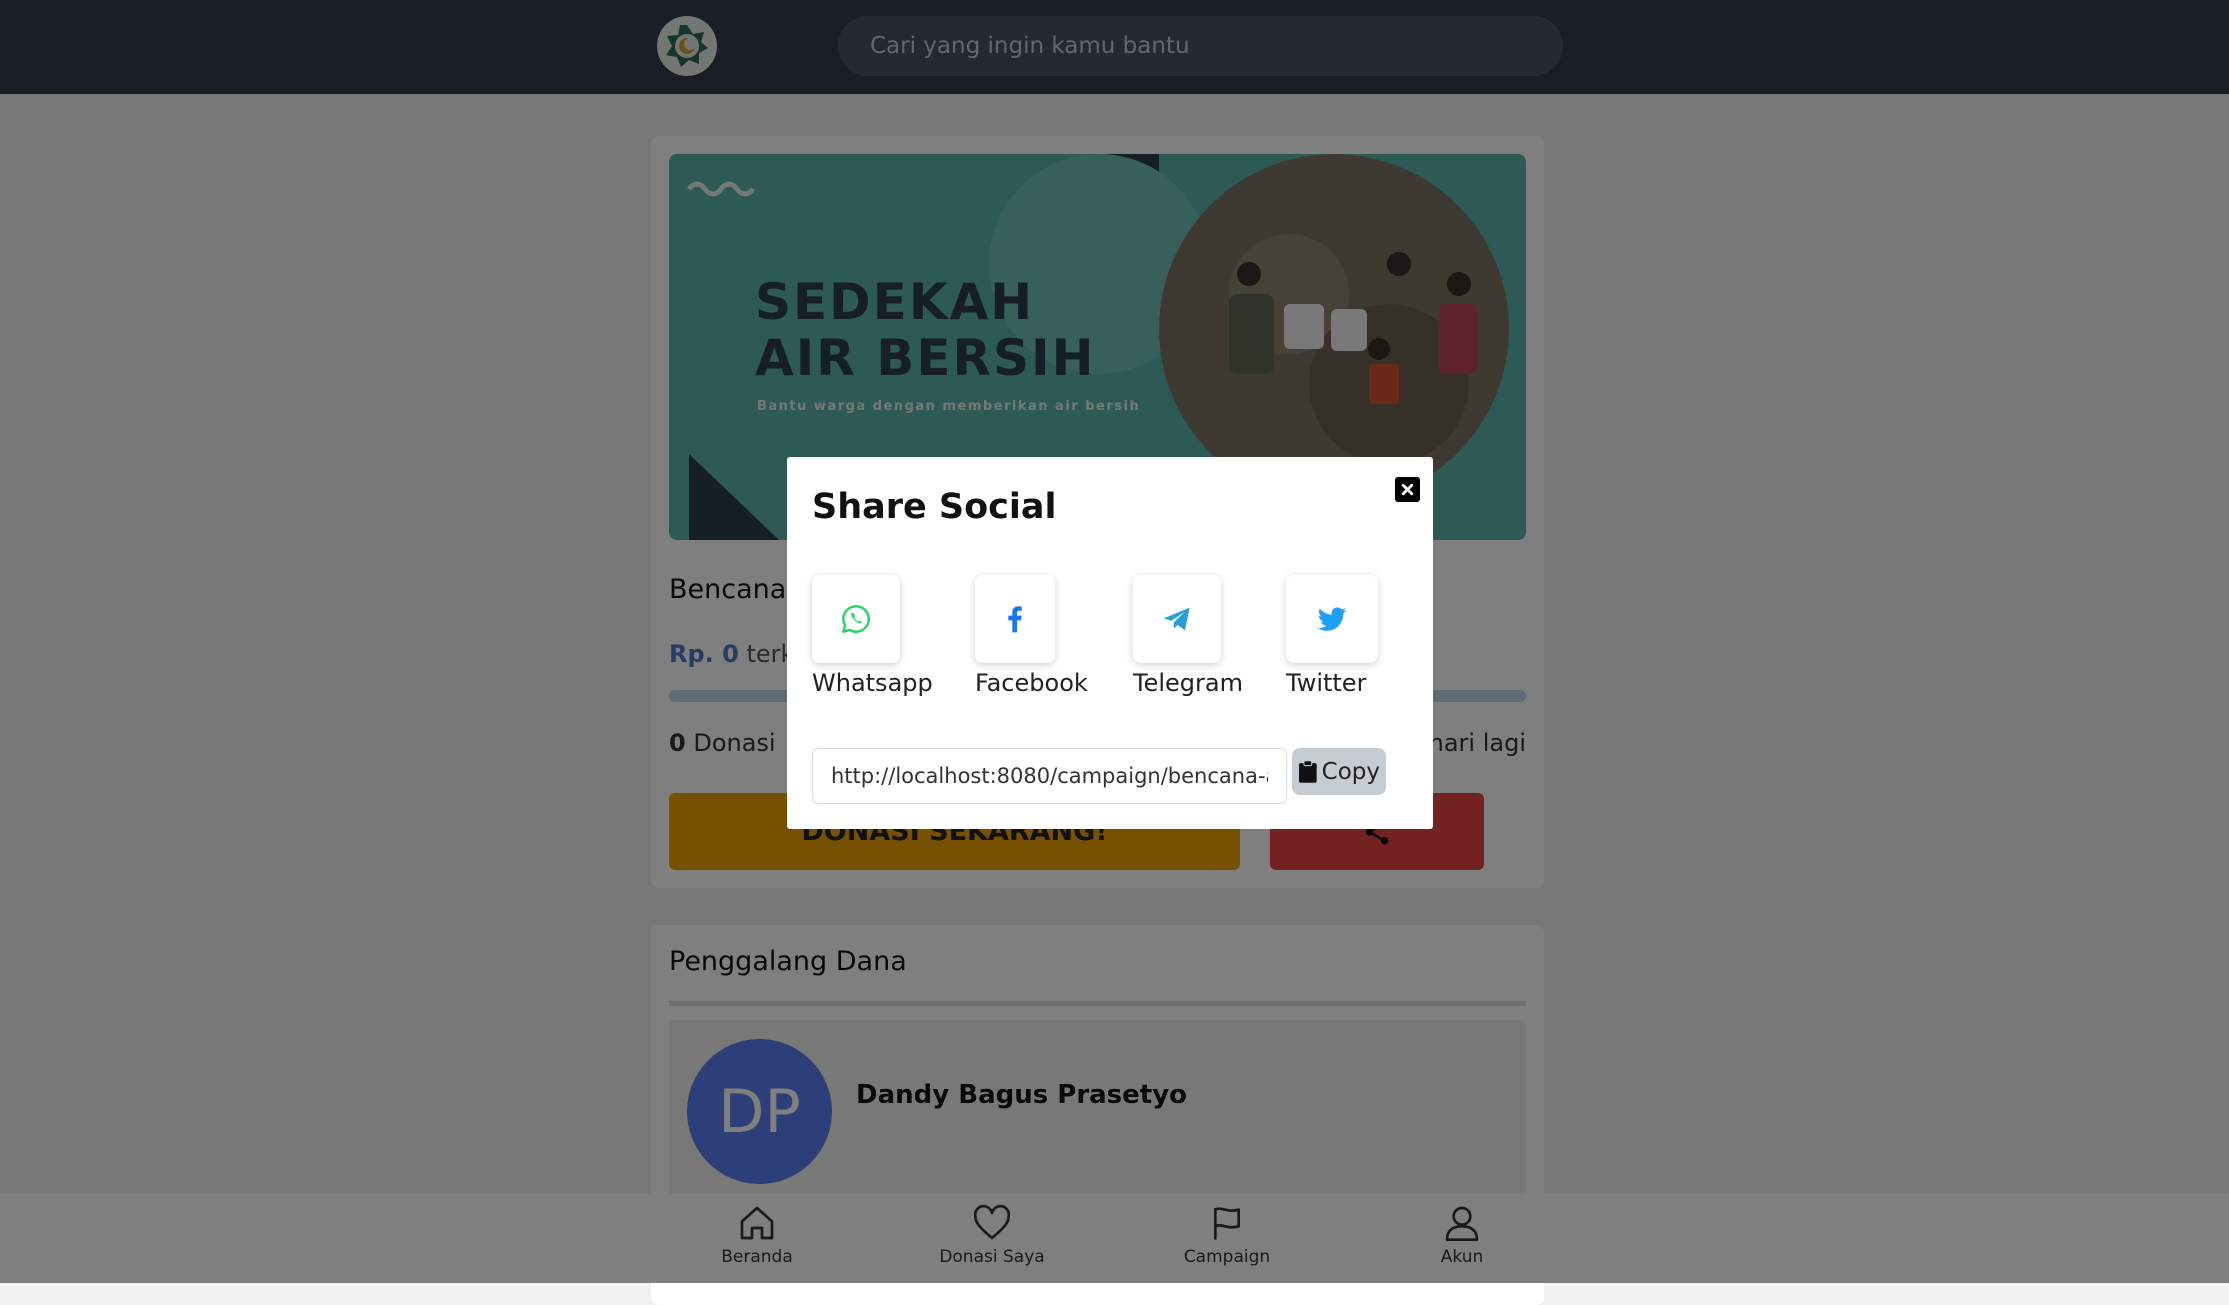  I want to click on copy-button: Copy, so click(1339, 771).